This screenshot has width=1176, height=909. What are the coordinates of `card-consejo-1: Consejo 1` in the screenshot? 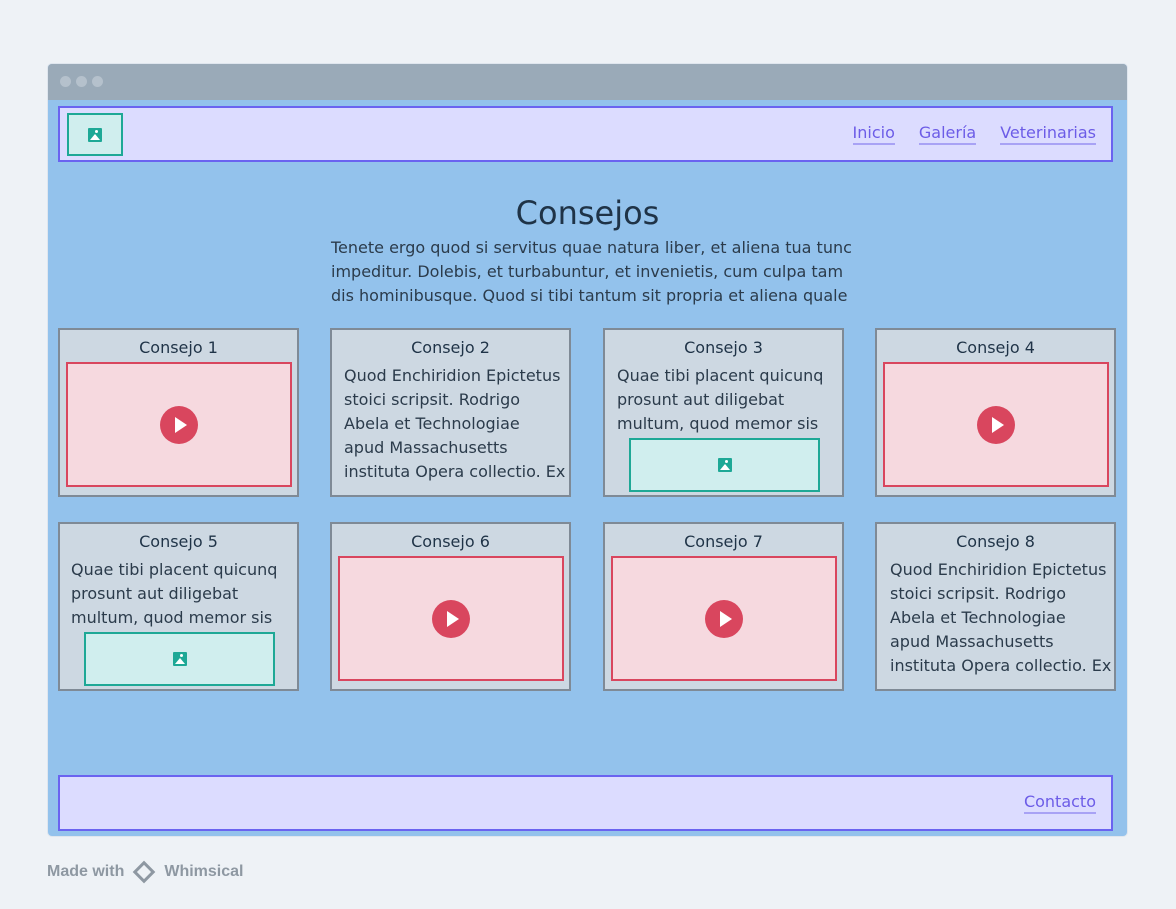 It's located at (178, 412).